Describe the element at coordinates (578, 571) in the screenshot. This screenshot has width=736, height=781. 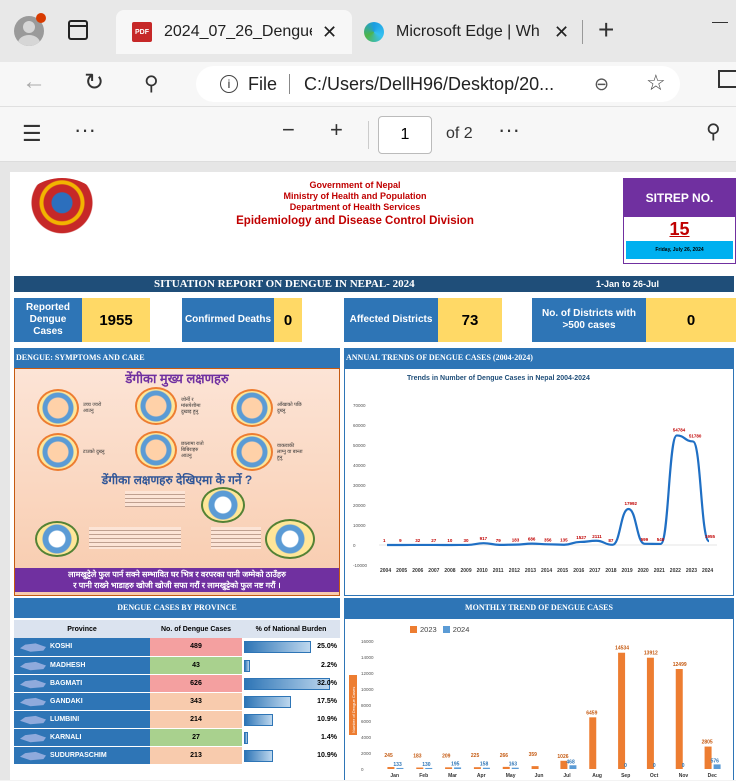
I see `x-tick-label: 2016` at that location.